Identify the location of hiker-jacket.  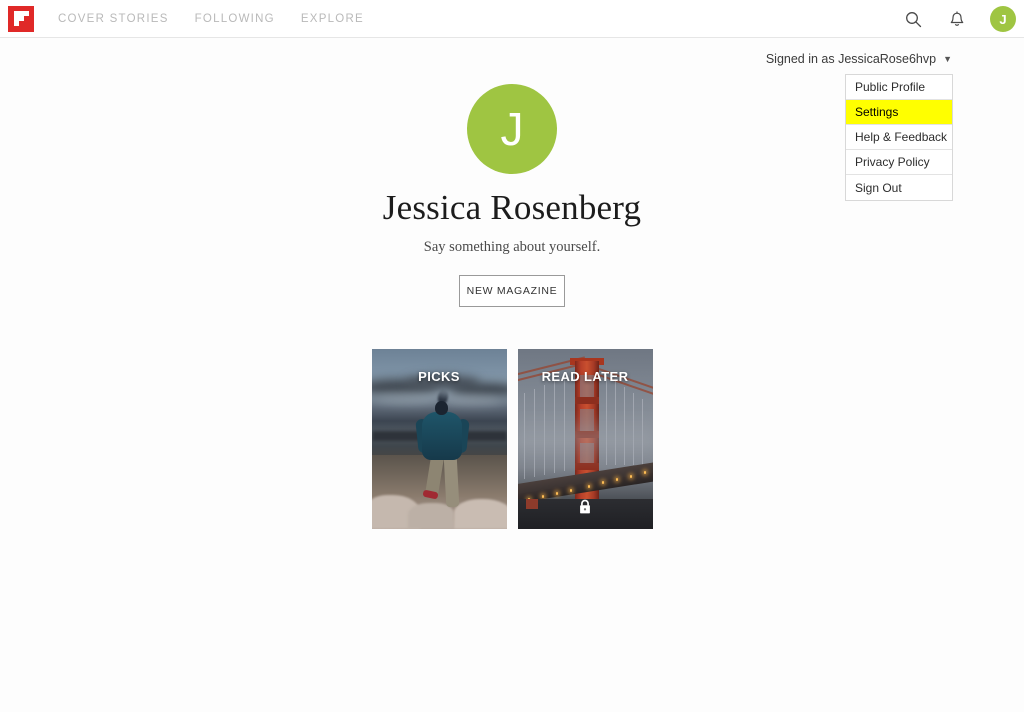
(441, 436).